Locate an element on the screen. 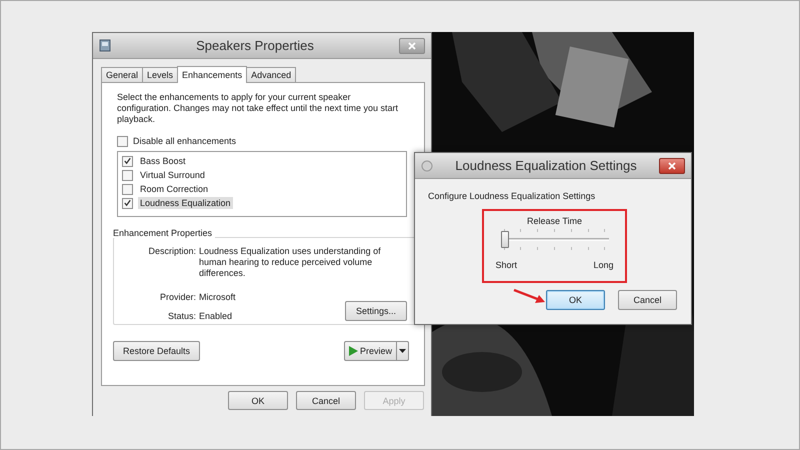 The width and height of the screenshot is (800, 450). field-value: Microsoft is located at coordinates (218, 297).